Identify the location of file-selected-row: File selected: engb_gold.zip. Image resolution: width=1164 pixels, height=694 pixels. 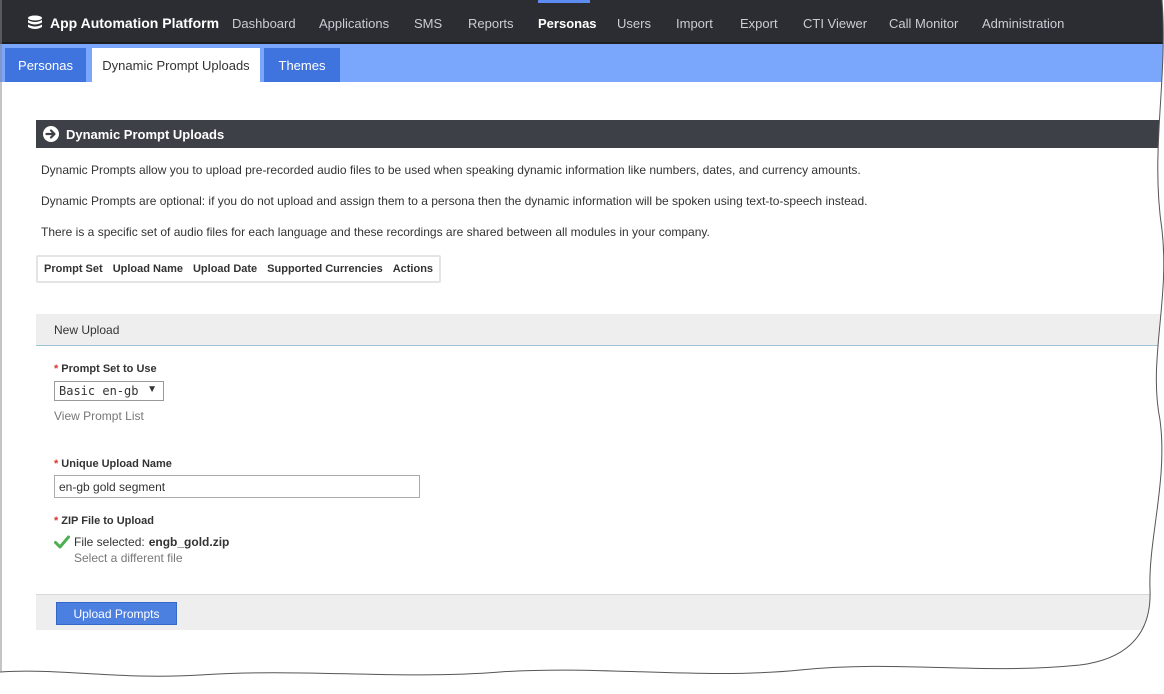
(141, 542).